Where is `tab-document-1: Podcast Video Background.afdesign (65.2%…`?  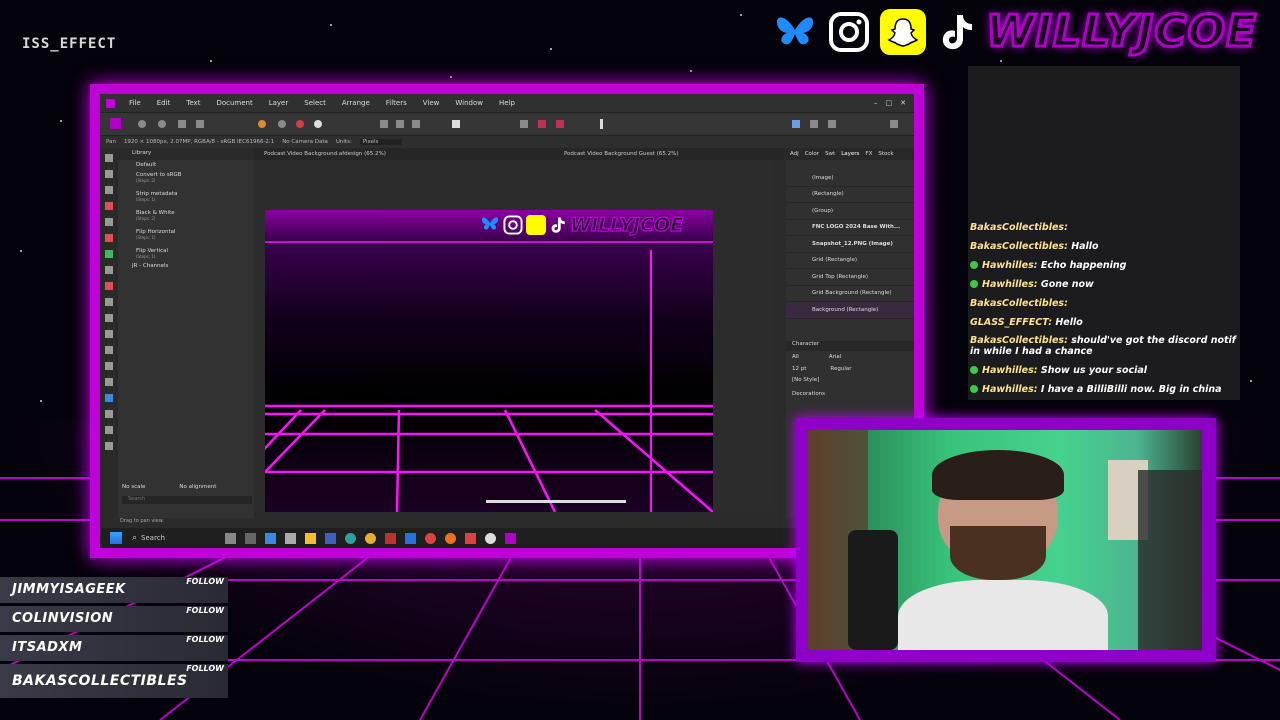 tab-document-1: Podcast Video Background.afdesign (65.2%… is located at coordinates (325, 154).